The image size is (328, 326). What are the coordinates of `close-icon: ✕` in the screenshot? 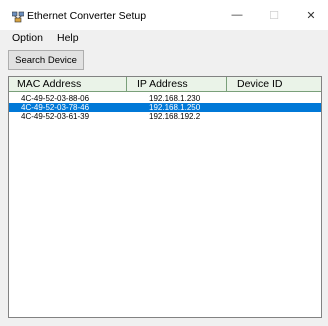 It's located at (311, 15).